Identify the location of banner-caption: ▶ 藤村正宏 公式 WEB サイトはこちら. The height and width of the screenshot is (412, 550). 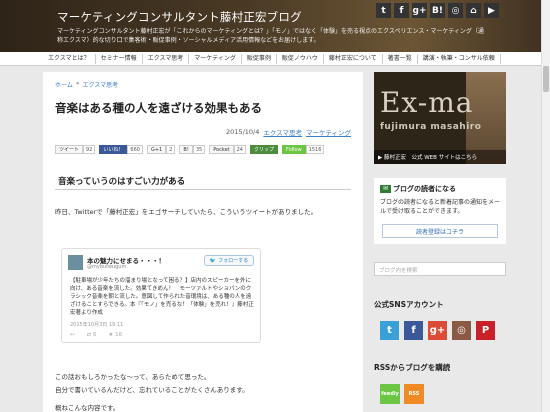
(440, 157).